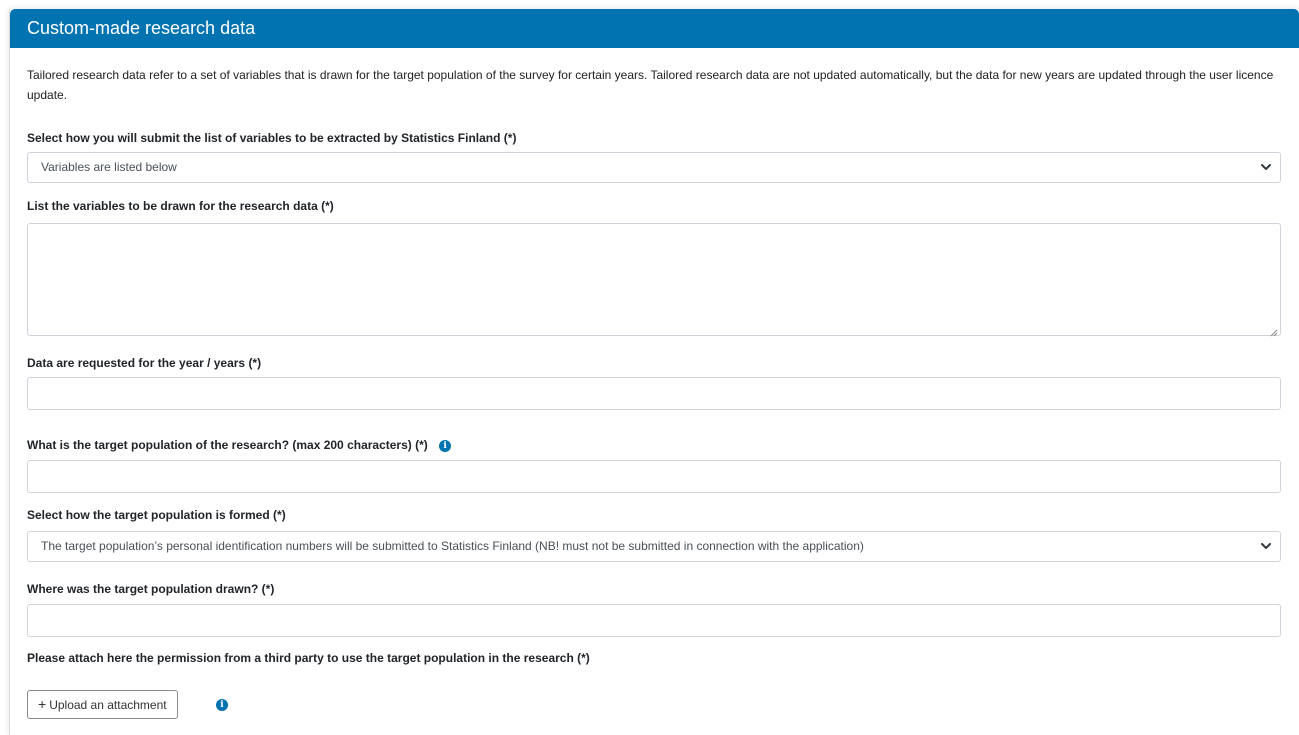 Image resolution: width=1299 pixels, height=735 pixels. What do you see at coordinates (654, 28) in the screenshot?
I see `panel-title: Custom-made research data` at bounding box center [654, 28].